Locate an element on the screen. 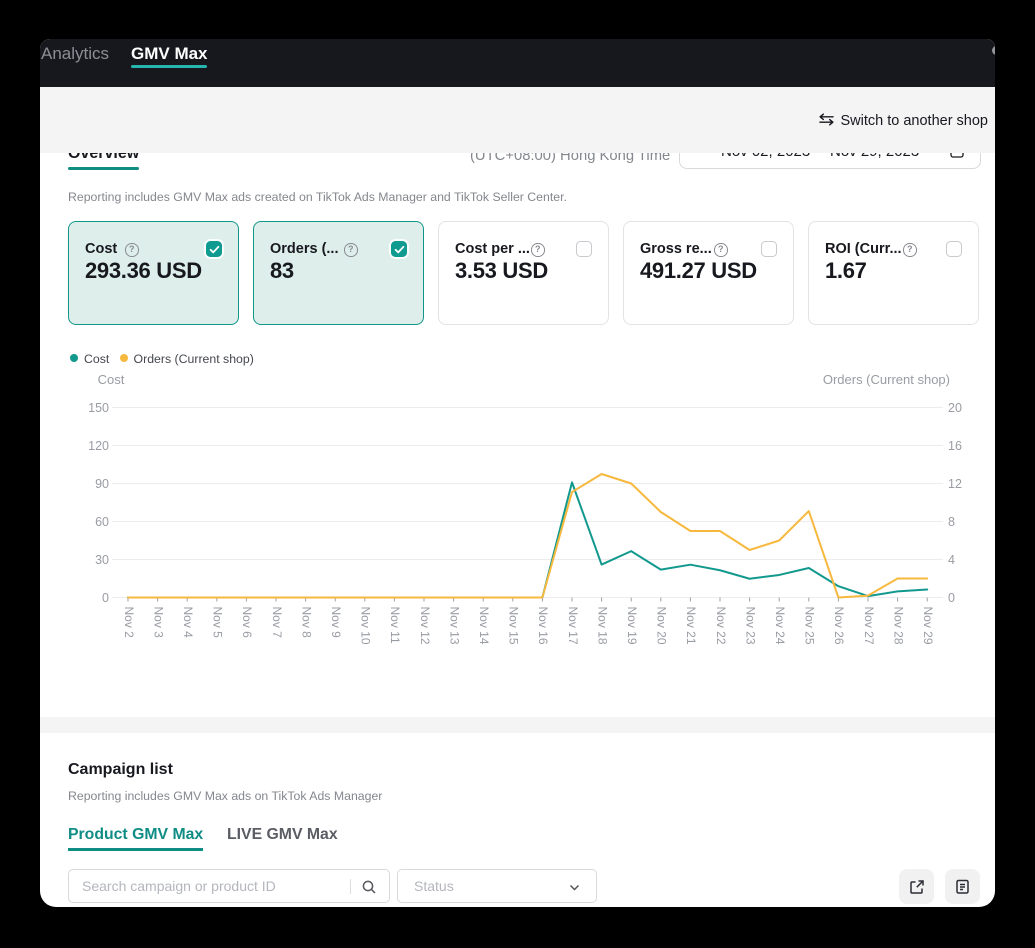 Image resolution: width=1035 pixels, height=948 pixels. svg-text: 150 is located at coordinates (98, 408).